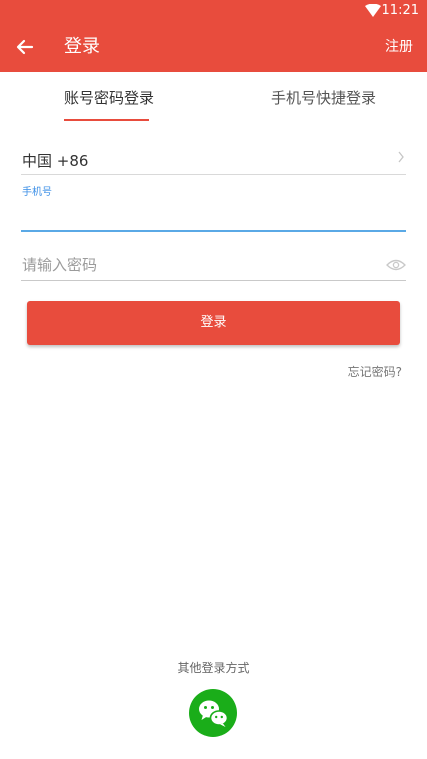 This screenshot has width=427, height=759. Describe the element at coordinates (106, 120) in the screenshot. I see `tab-selected-indicator` at that location.